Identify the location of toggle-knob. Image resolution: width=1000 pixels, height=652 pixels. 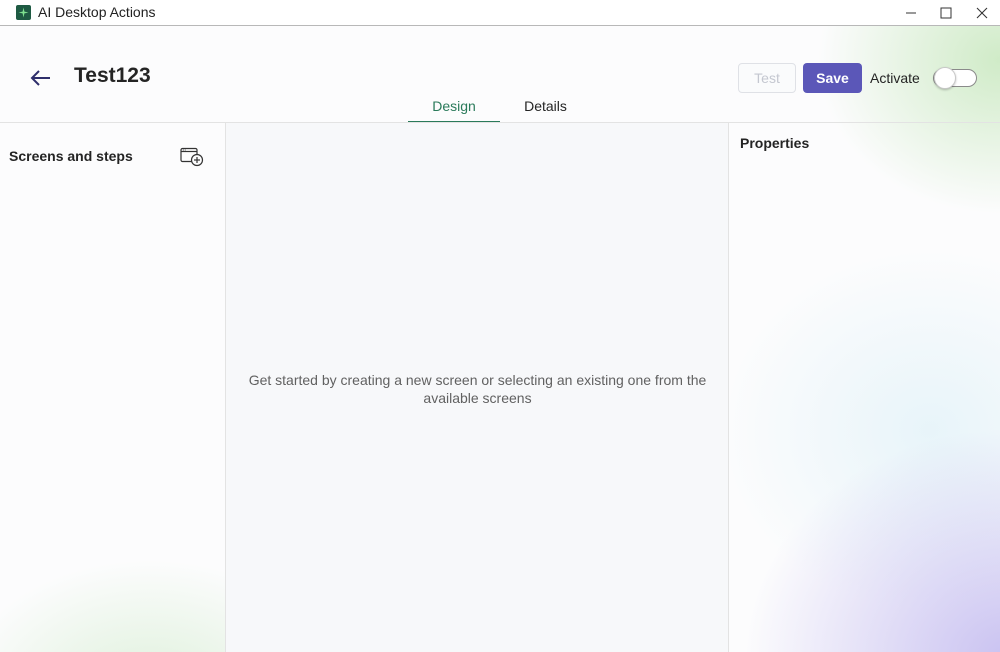
(945, 78).